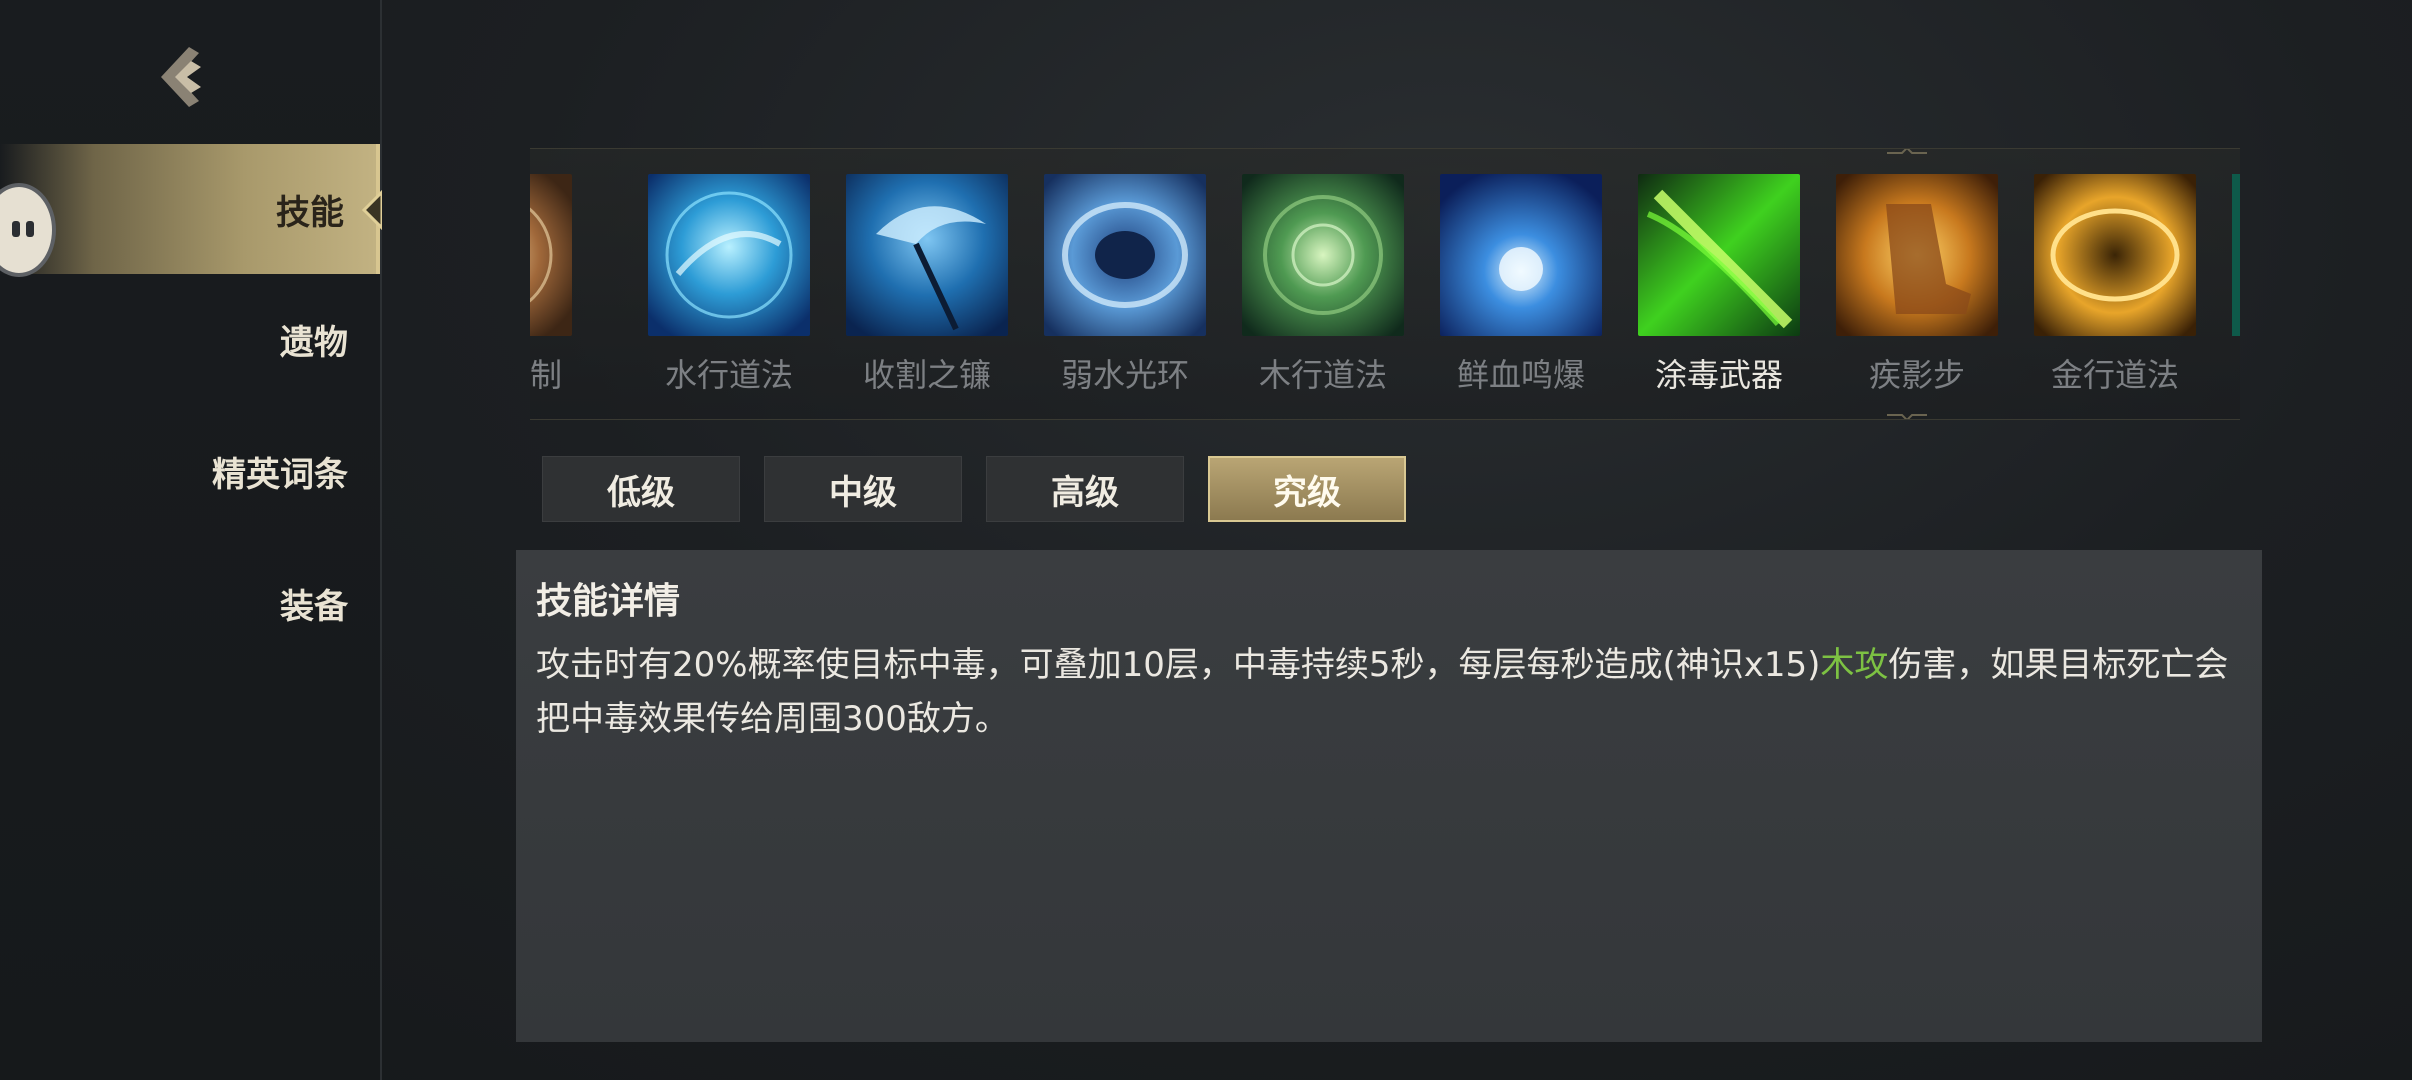 The height and width of the screenshot is (1080, 2412). What do you see at coordinates (608, 601) in the screenshot?
I see `detail-title: 技能详情` at bounding box center [608, 601].